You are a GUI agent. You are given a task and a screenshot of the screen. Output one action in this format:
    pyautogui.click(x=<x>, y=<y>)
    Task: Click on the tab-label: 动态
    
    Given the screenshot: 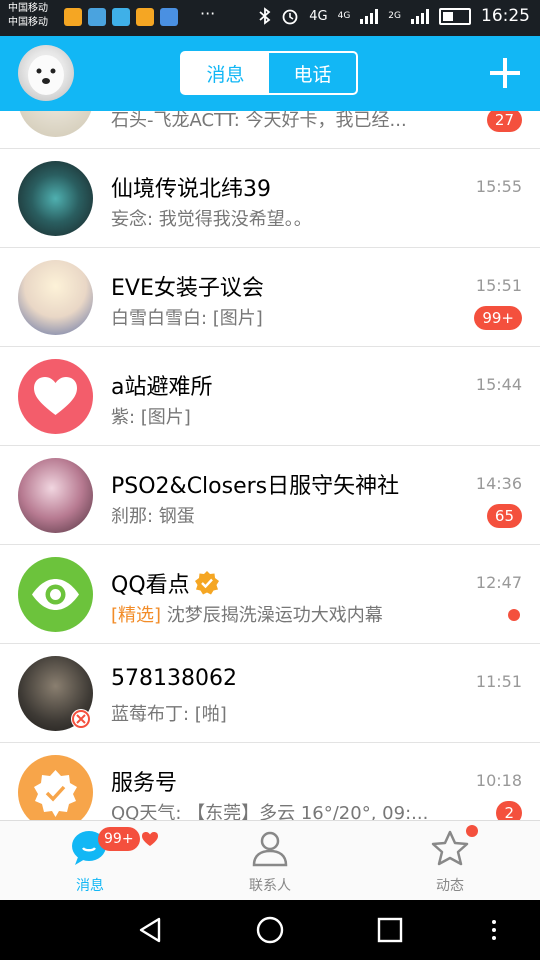 What is the action you would take?
    pyautogui.click(x=450, y=886)
    